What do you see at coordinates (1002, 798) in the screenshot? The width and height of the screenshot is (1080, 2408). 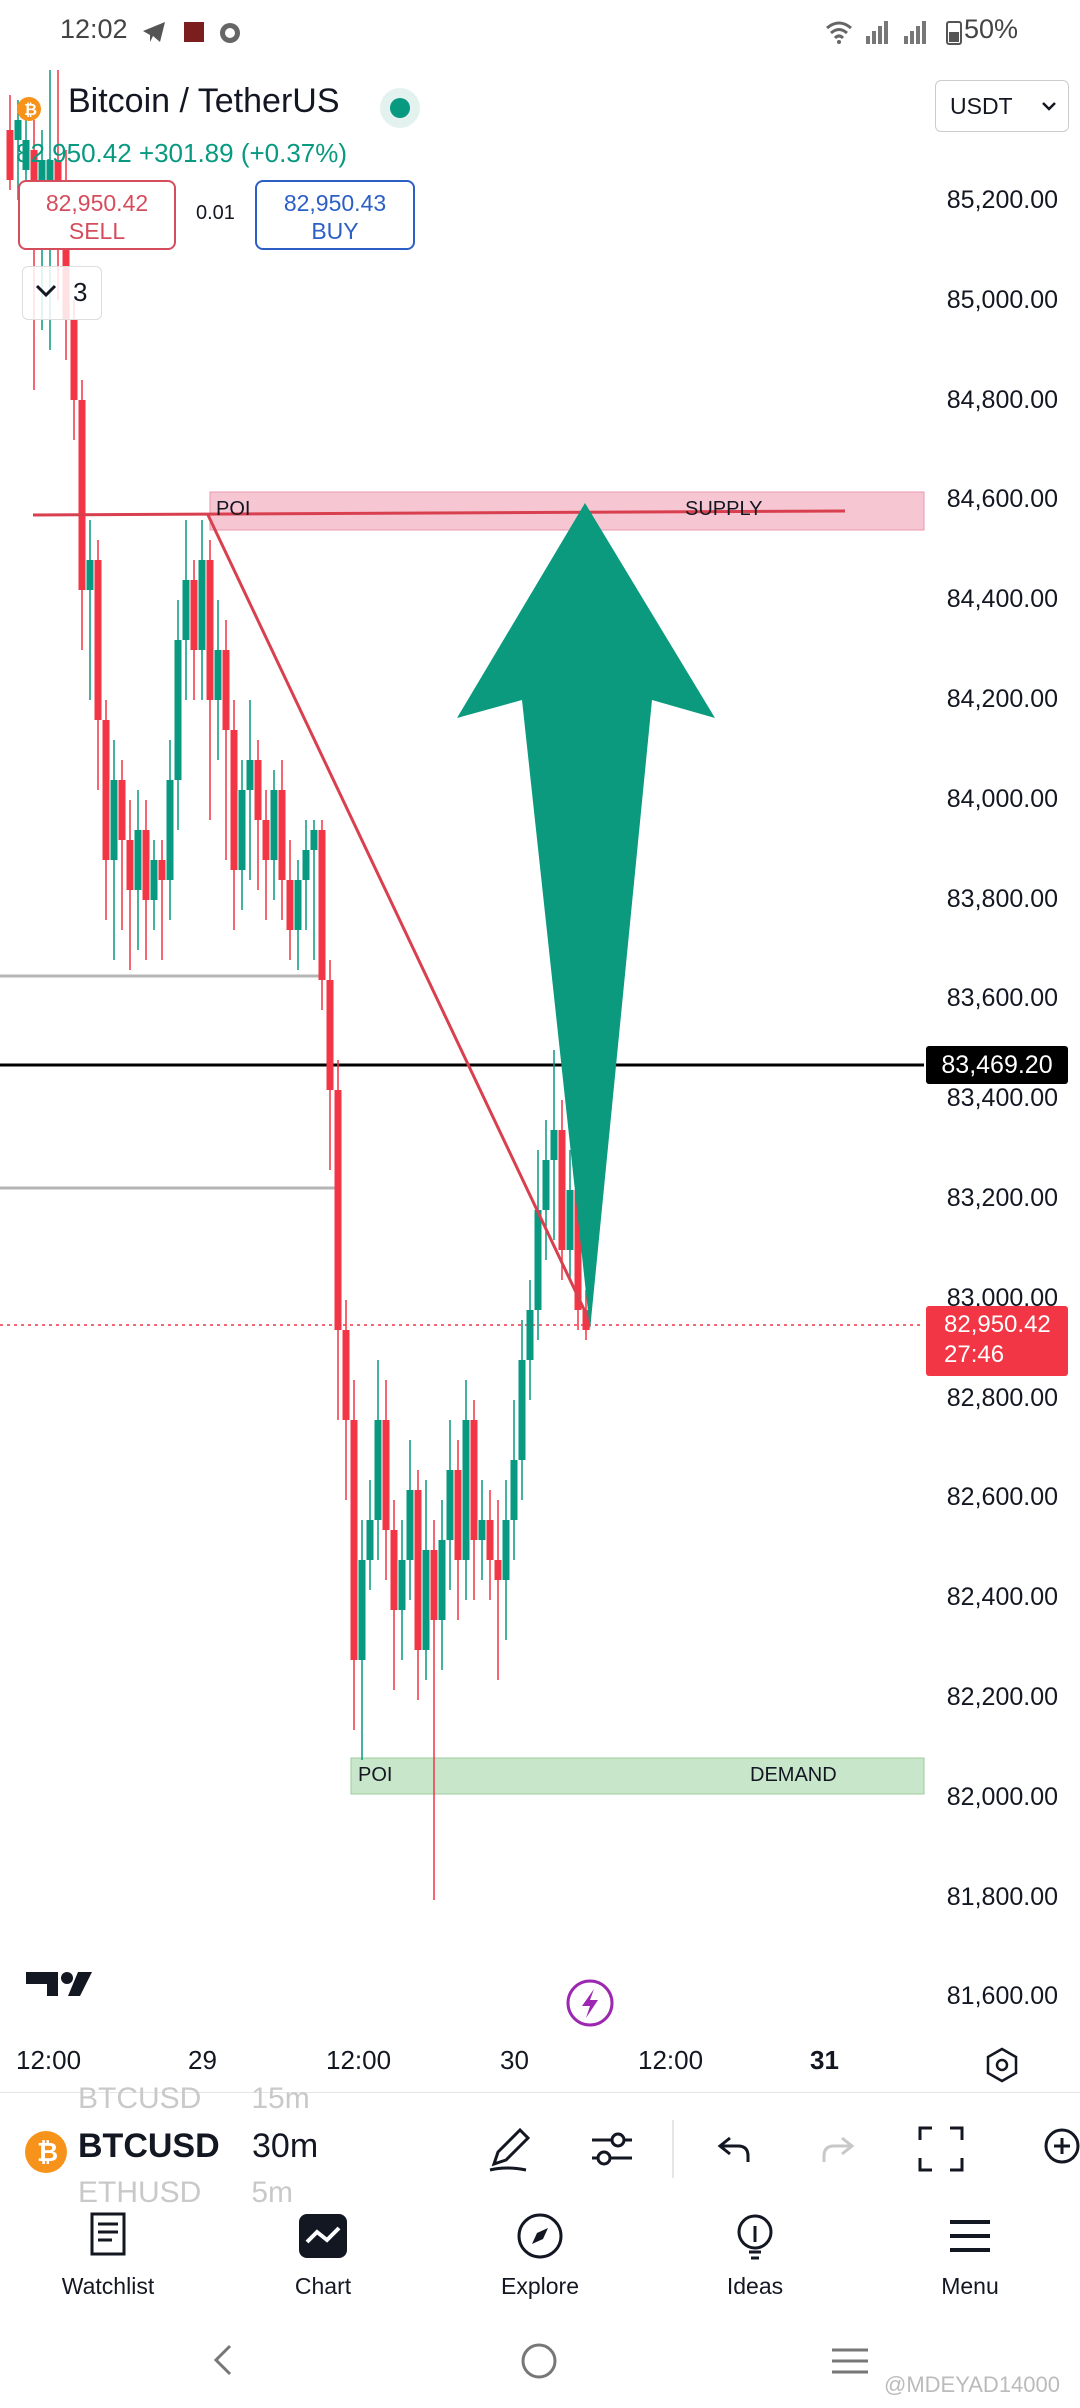 I see `price-axis-label: 84,000.00` at bounding box center [1002, 798].